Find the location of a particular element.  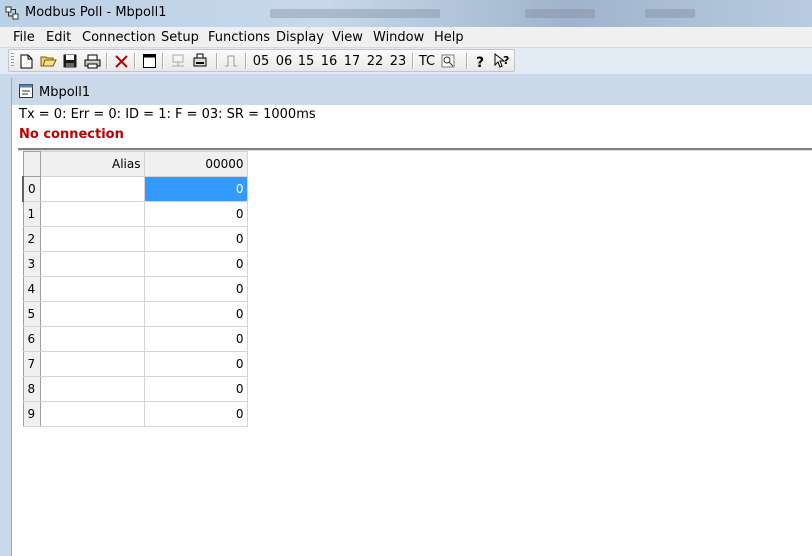

grid-row: 3 0 is located at coordinates (135, 264).